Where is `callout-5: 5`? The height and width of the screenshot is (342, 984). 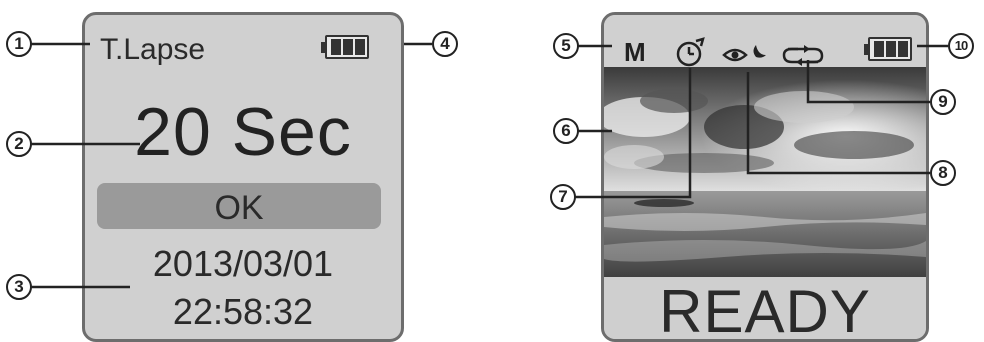
callout-5: 5 is located at coordinates (566, 46).